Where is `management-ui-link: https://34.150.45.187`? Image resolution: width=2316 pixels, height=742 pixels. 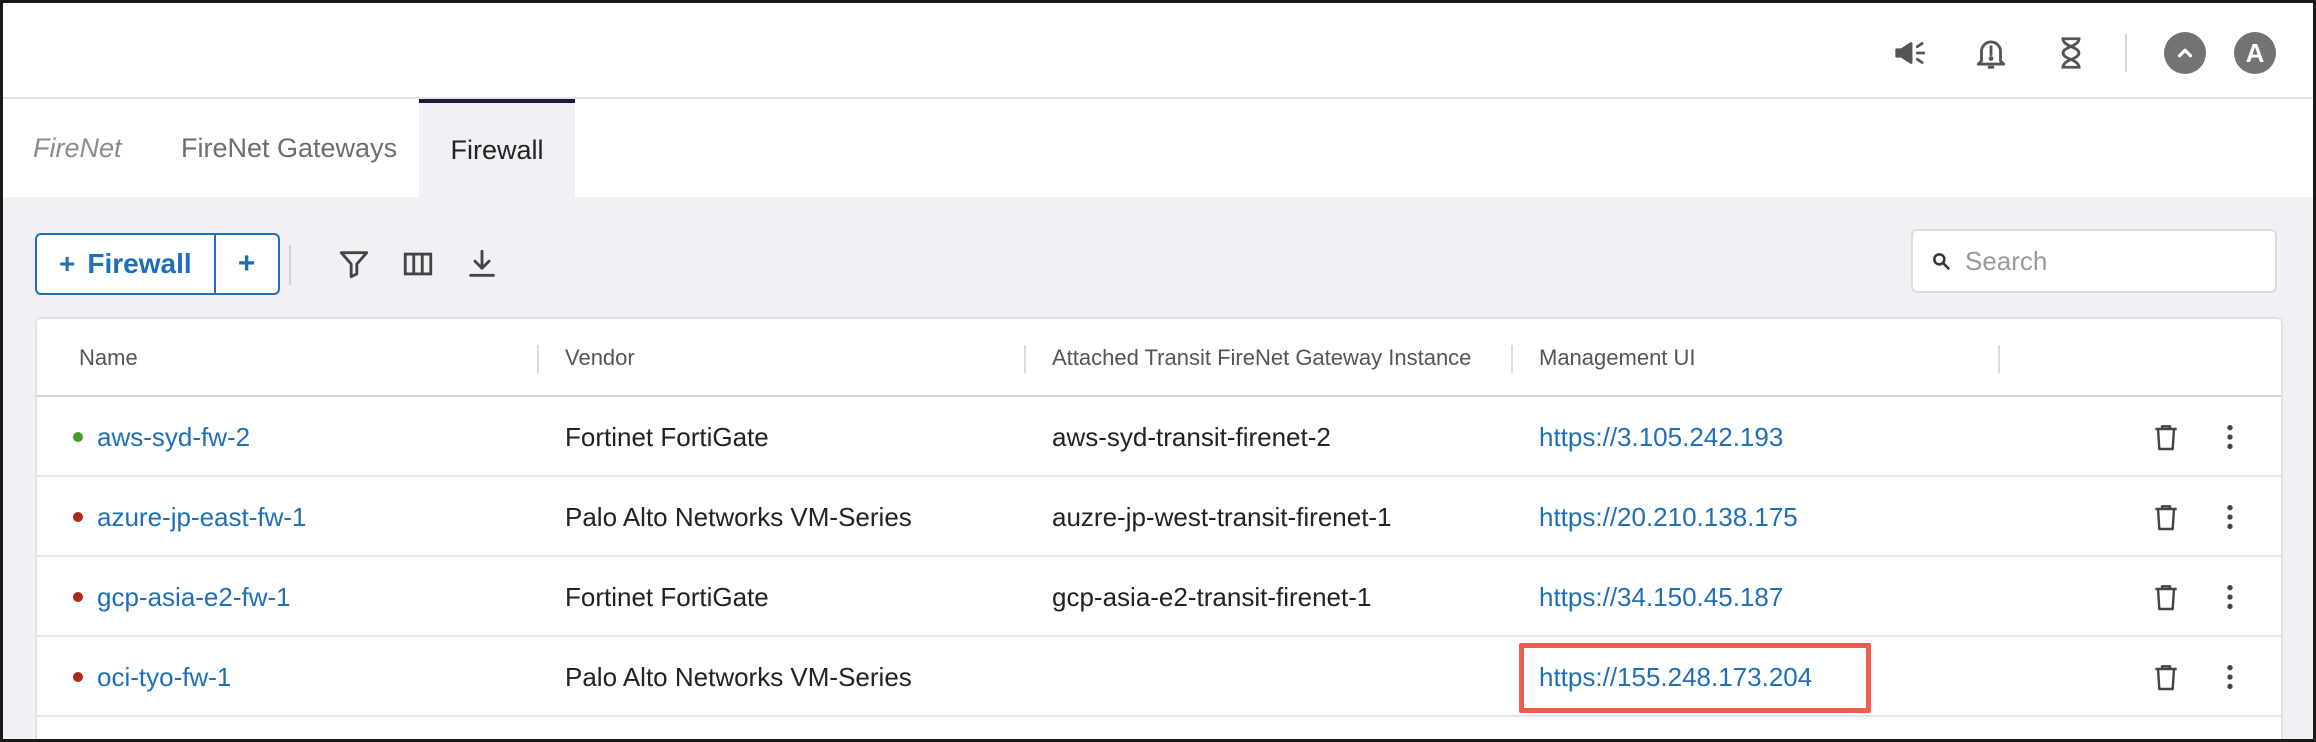
management-ui-link: https://34.150.45.187 is located at coordinates (1661, 597).